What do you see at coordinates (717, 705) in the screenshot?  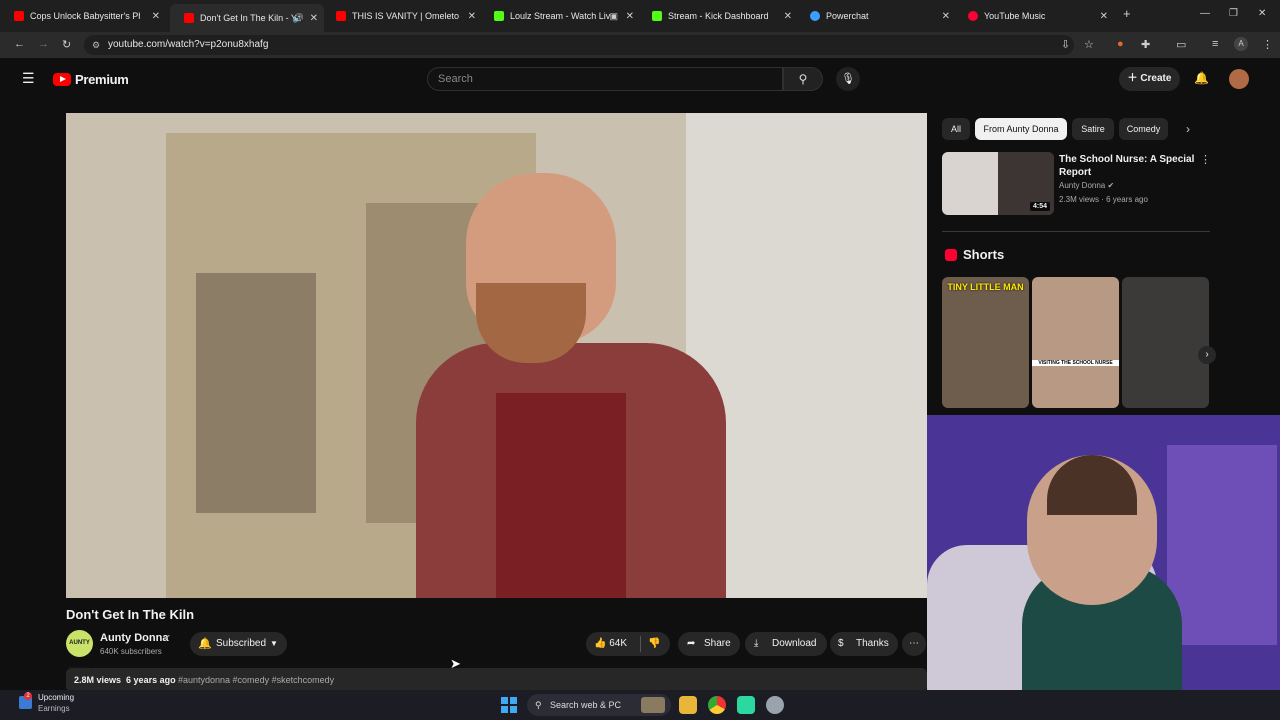 I see `chrome-icon` at bounding box center [717, 705].